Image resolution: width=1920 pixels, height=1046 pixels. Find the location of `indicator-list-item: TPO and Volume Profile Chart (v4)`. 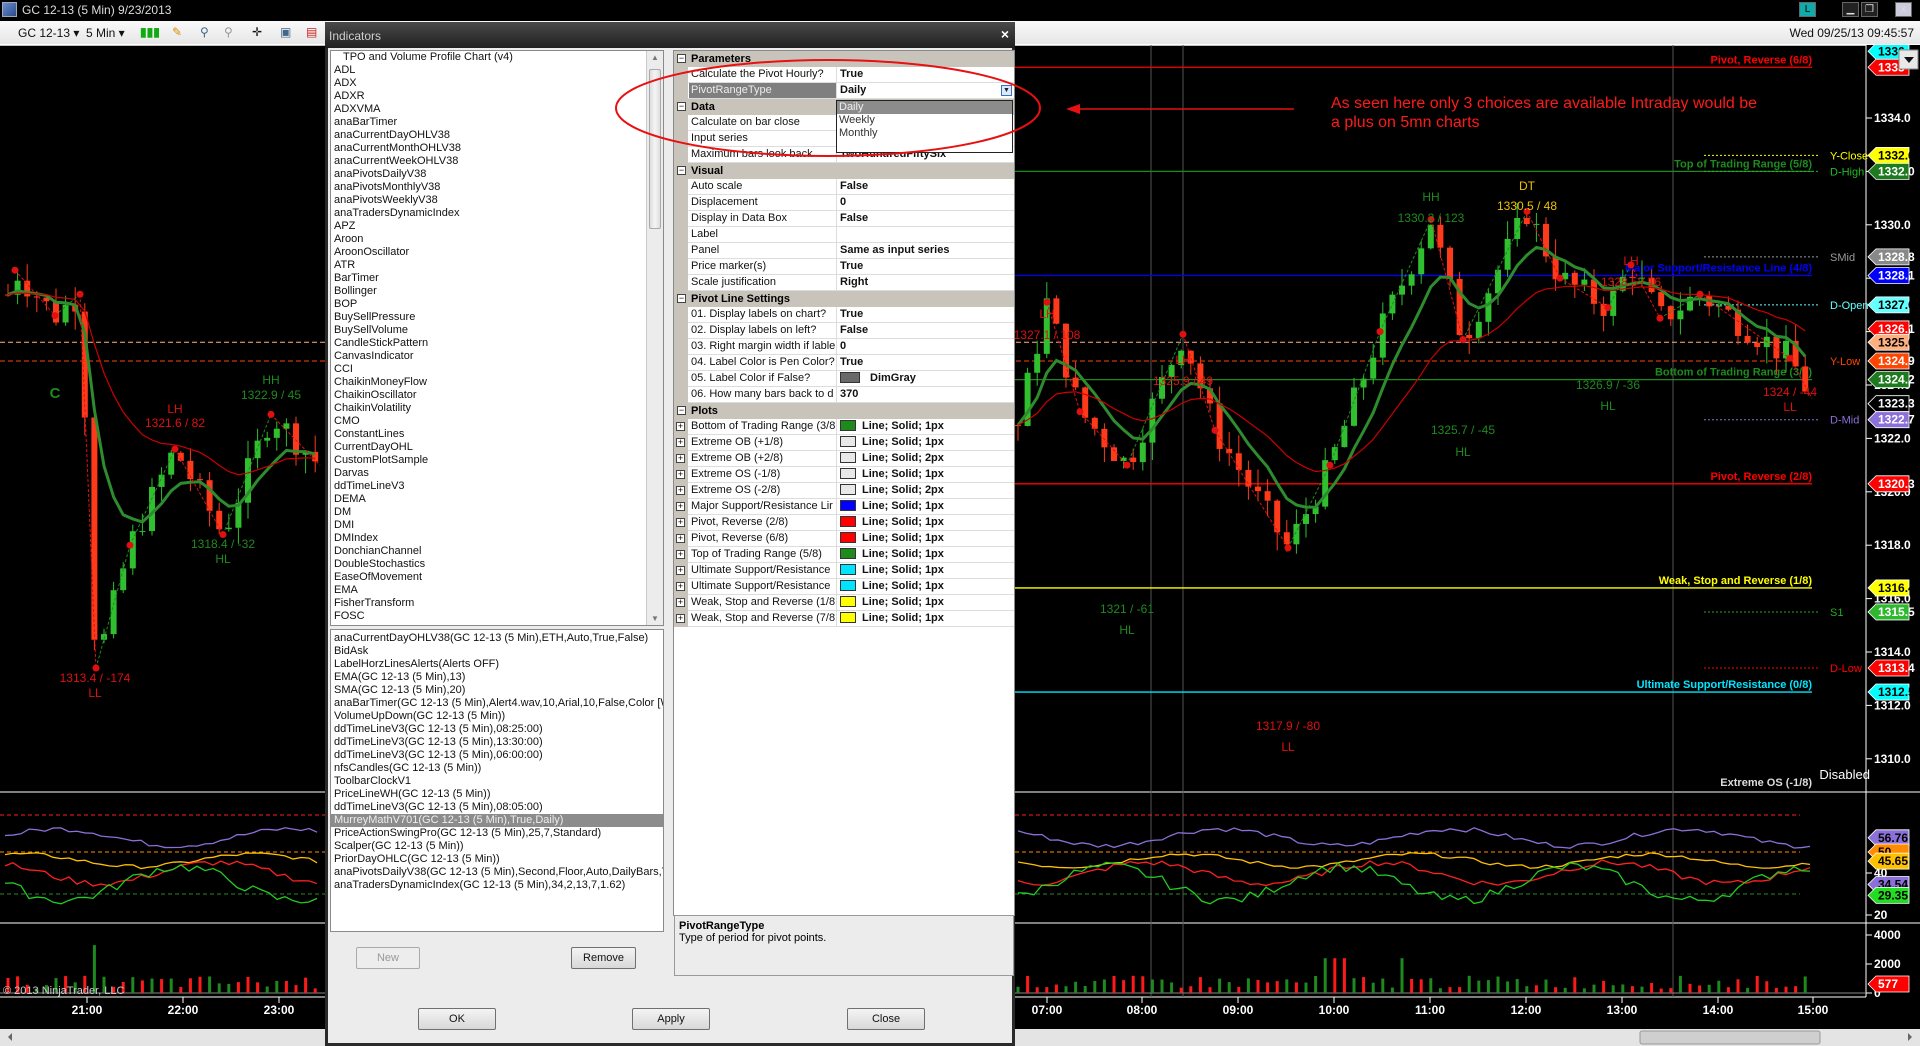

indicator-list-item: TPO and Volume Profile Chart (v4) is located at coordinates (497, 57).